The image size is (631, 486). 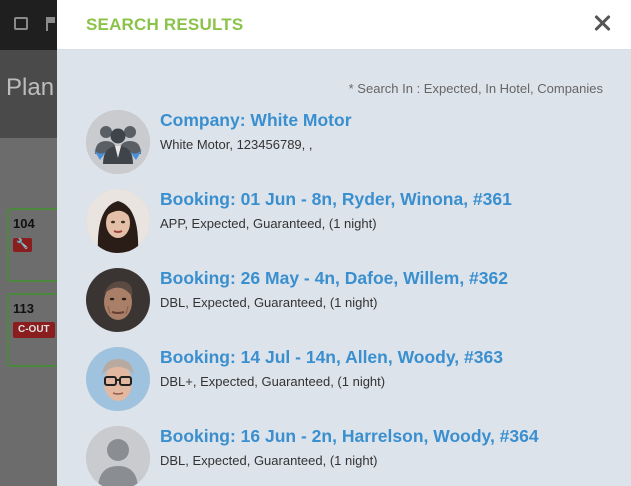 What do you see at coordinates (30, 87) in the screenshot?
I see `page-title: Plan` at bounding box center [30, 87].